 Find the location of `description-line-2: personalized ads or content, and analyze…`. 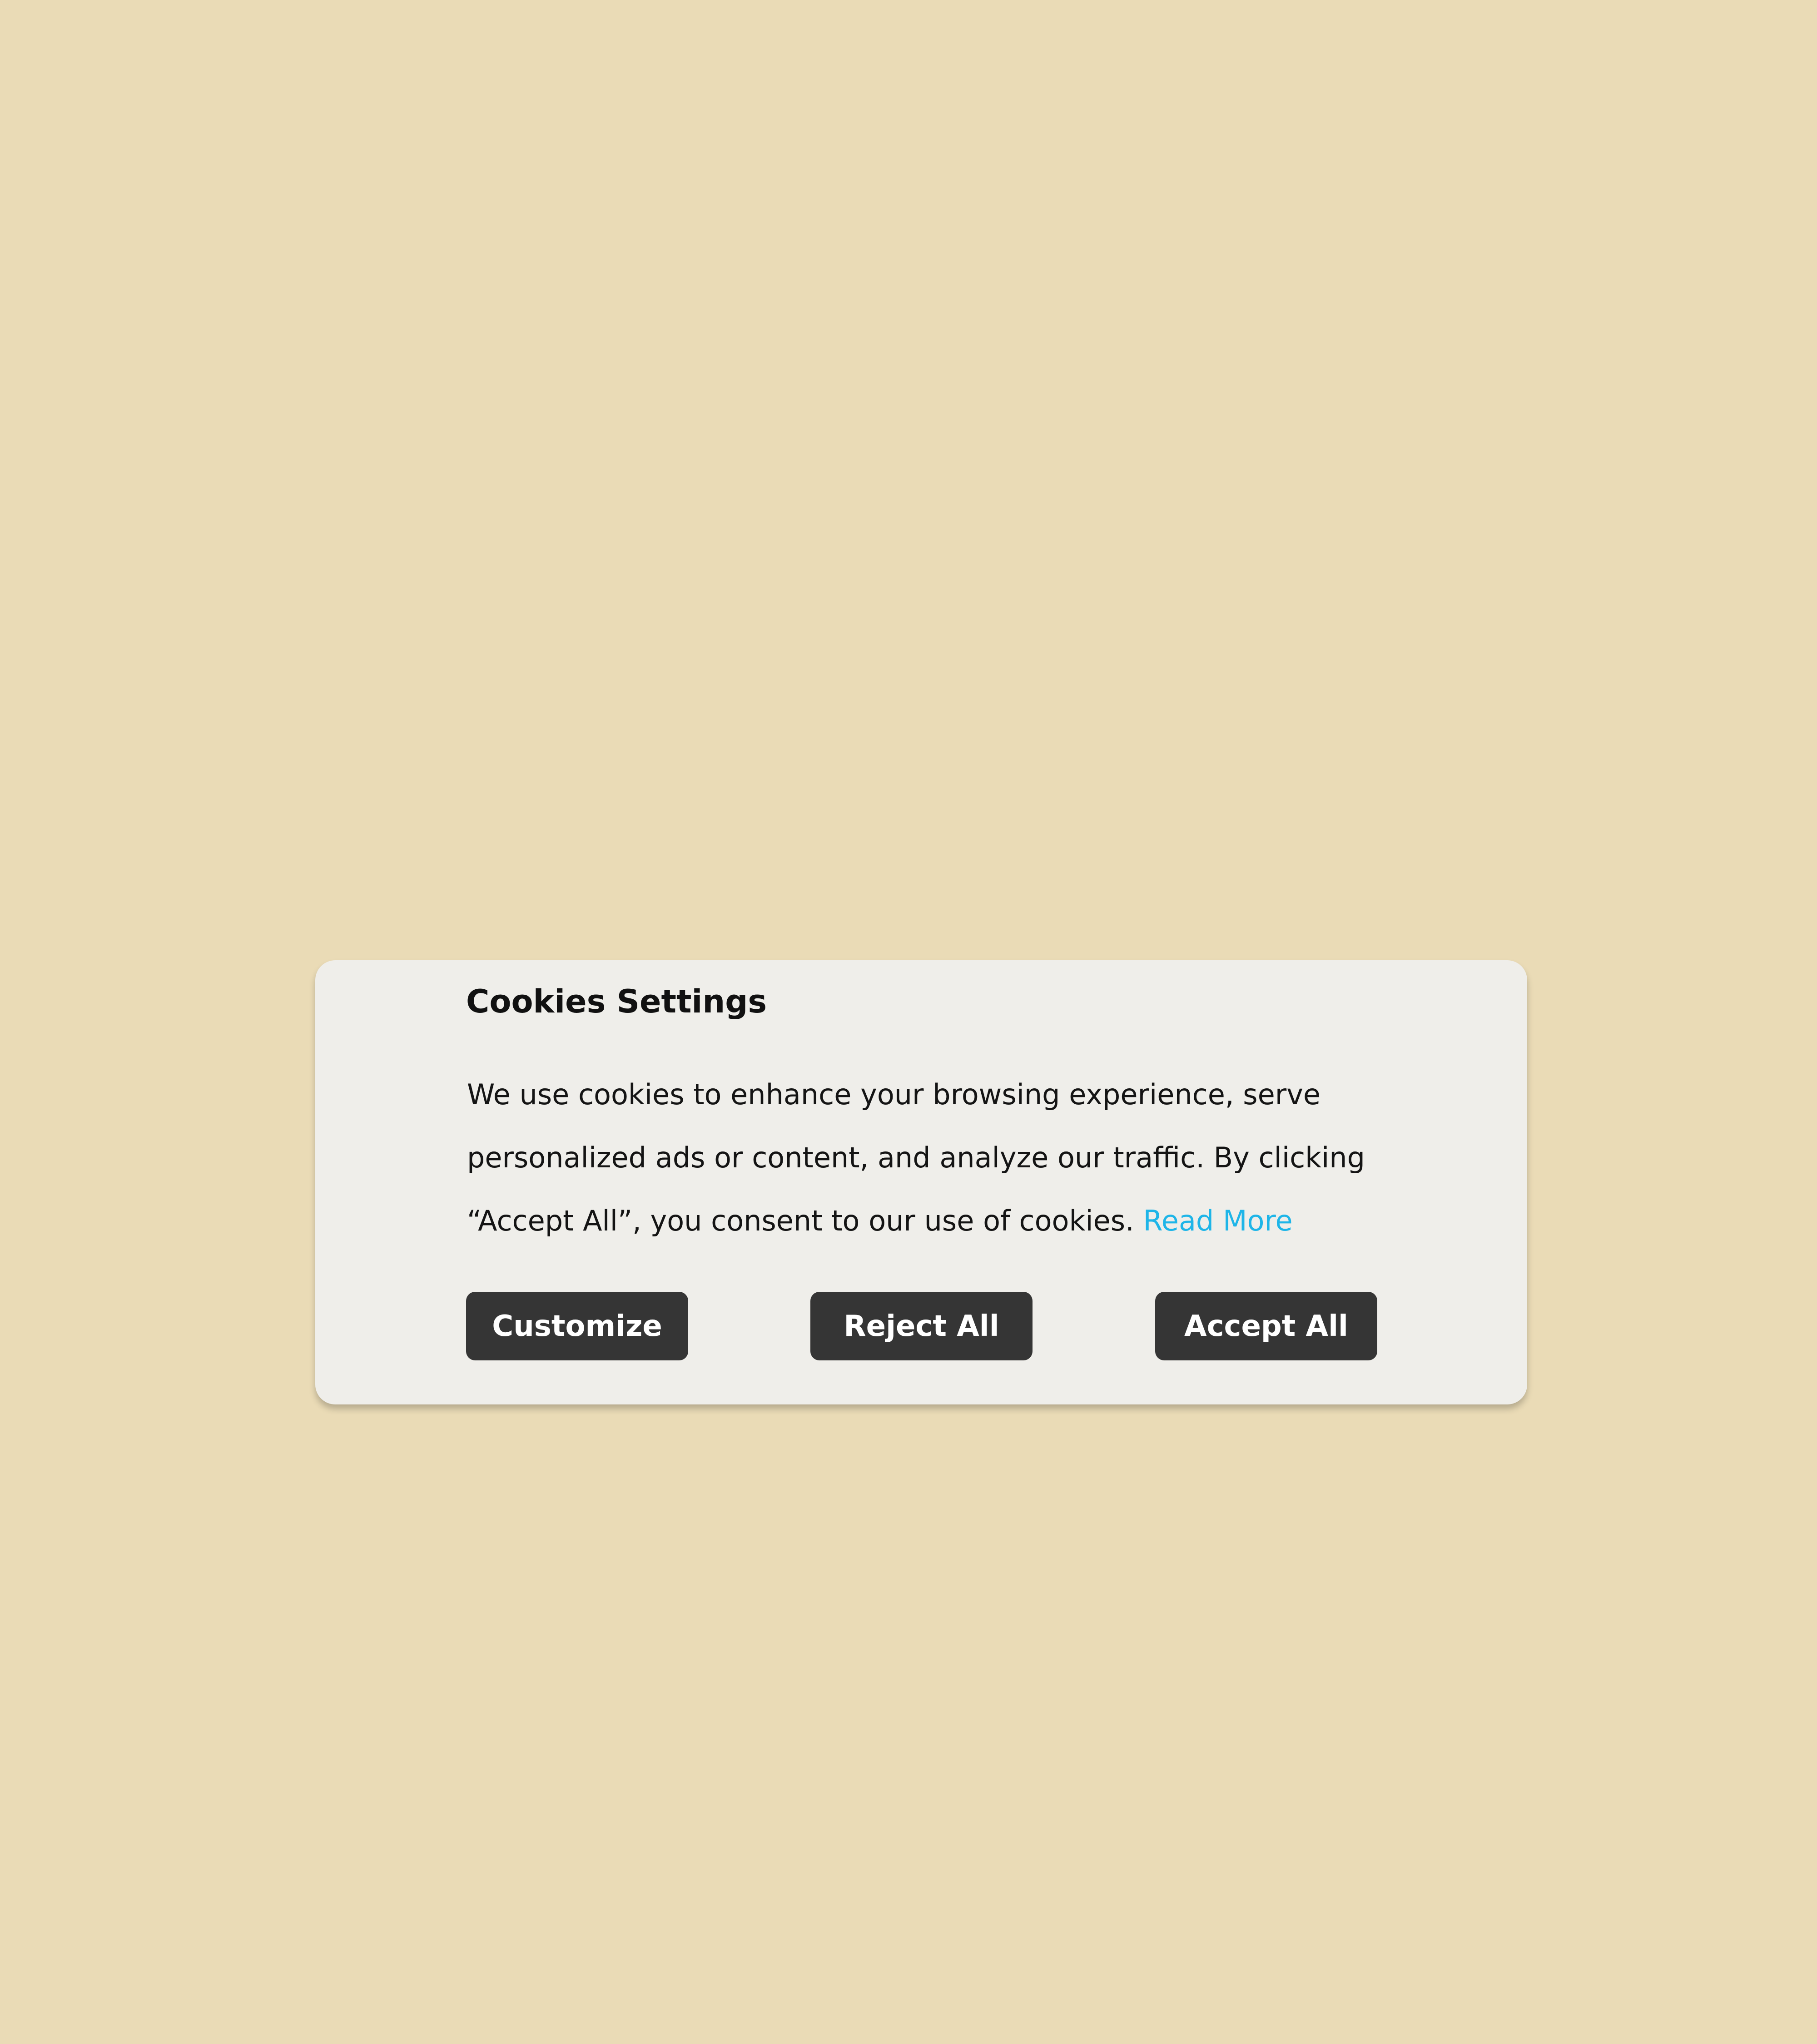

description-line-2: personalized ads or content, and analyze… is located at coordinates (916, 1157).